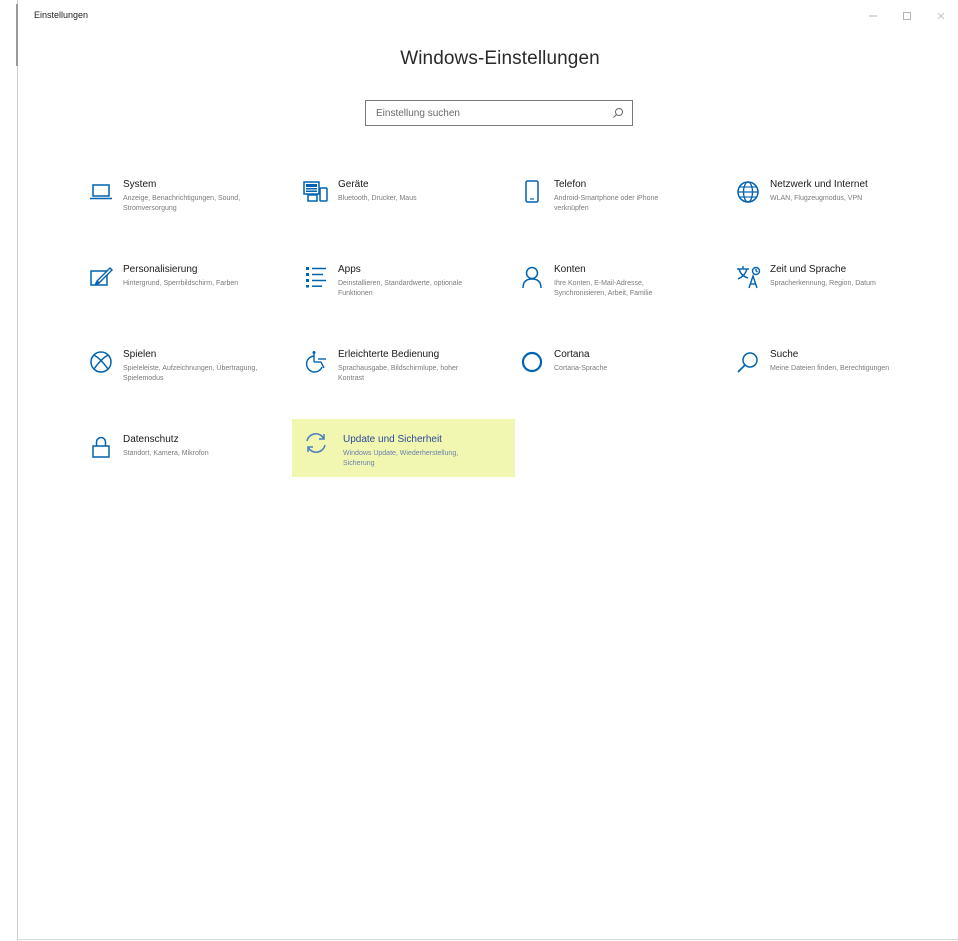 This screenshot has width=958, height=941. I want to click on tile-cortana: Cortana Cortana-Sprache, so click(628, 378).